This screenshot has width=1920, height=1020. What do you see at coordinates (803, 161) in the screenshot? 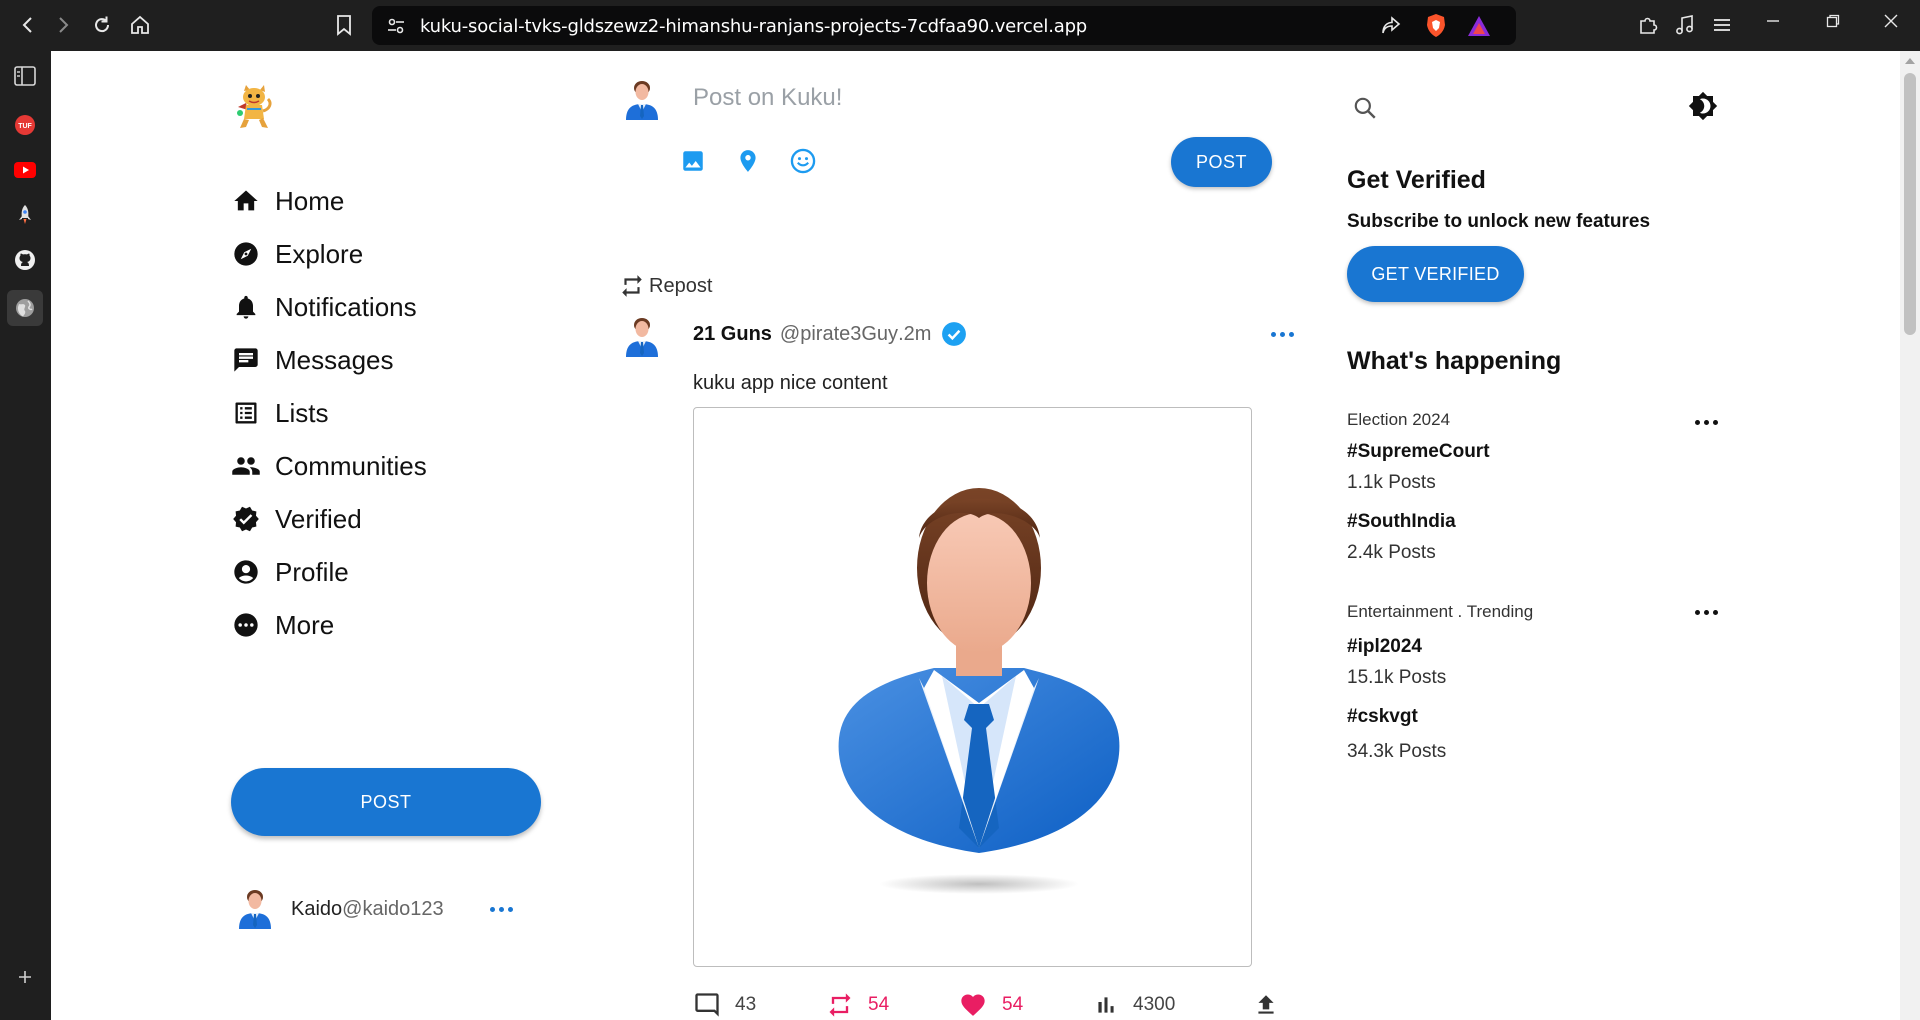
I see `emoji-icon` at bounding box center [803, 161].